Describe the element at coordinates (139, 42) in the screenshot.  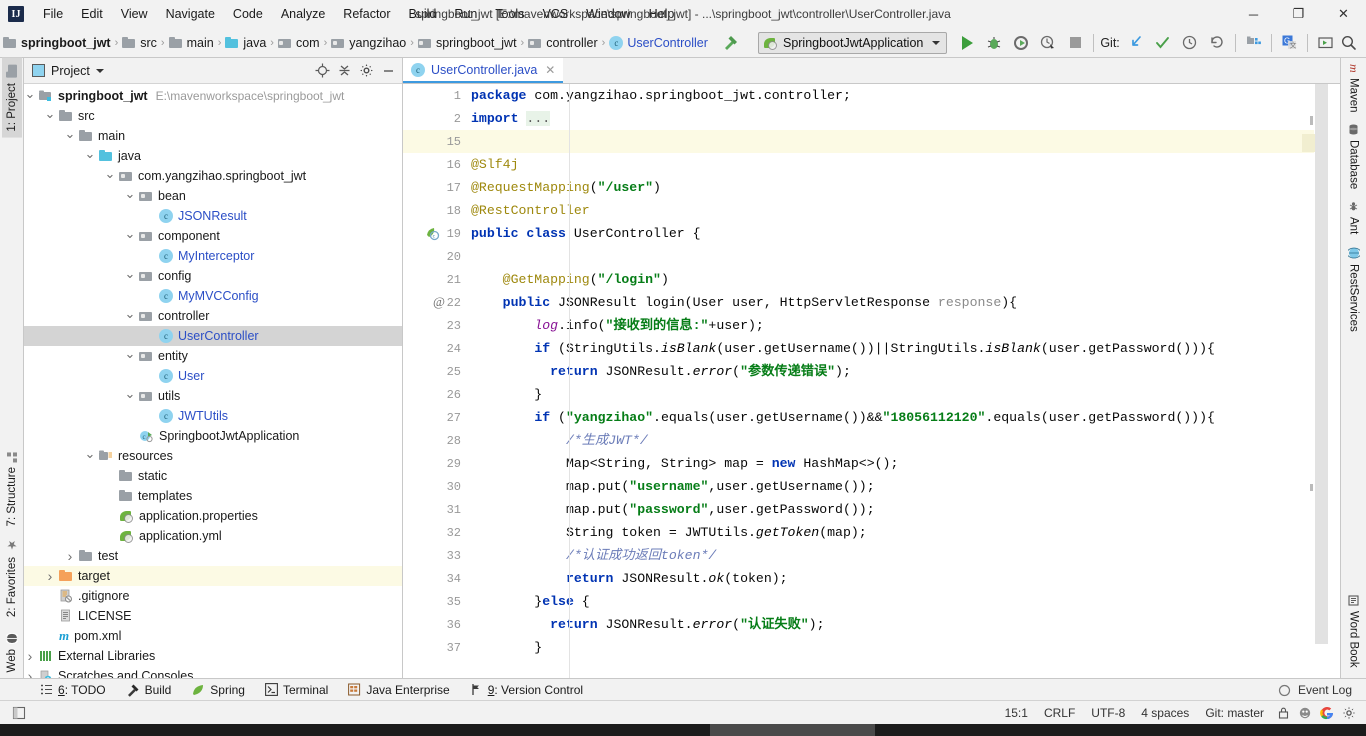
I see `breadcrumb-item-src: src` at that location.